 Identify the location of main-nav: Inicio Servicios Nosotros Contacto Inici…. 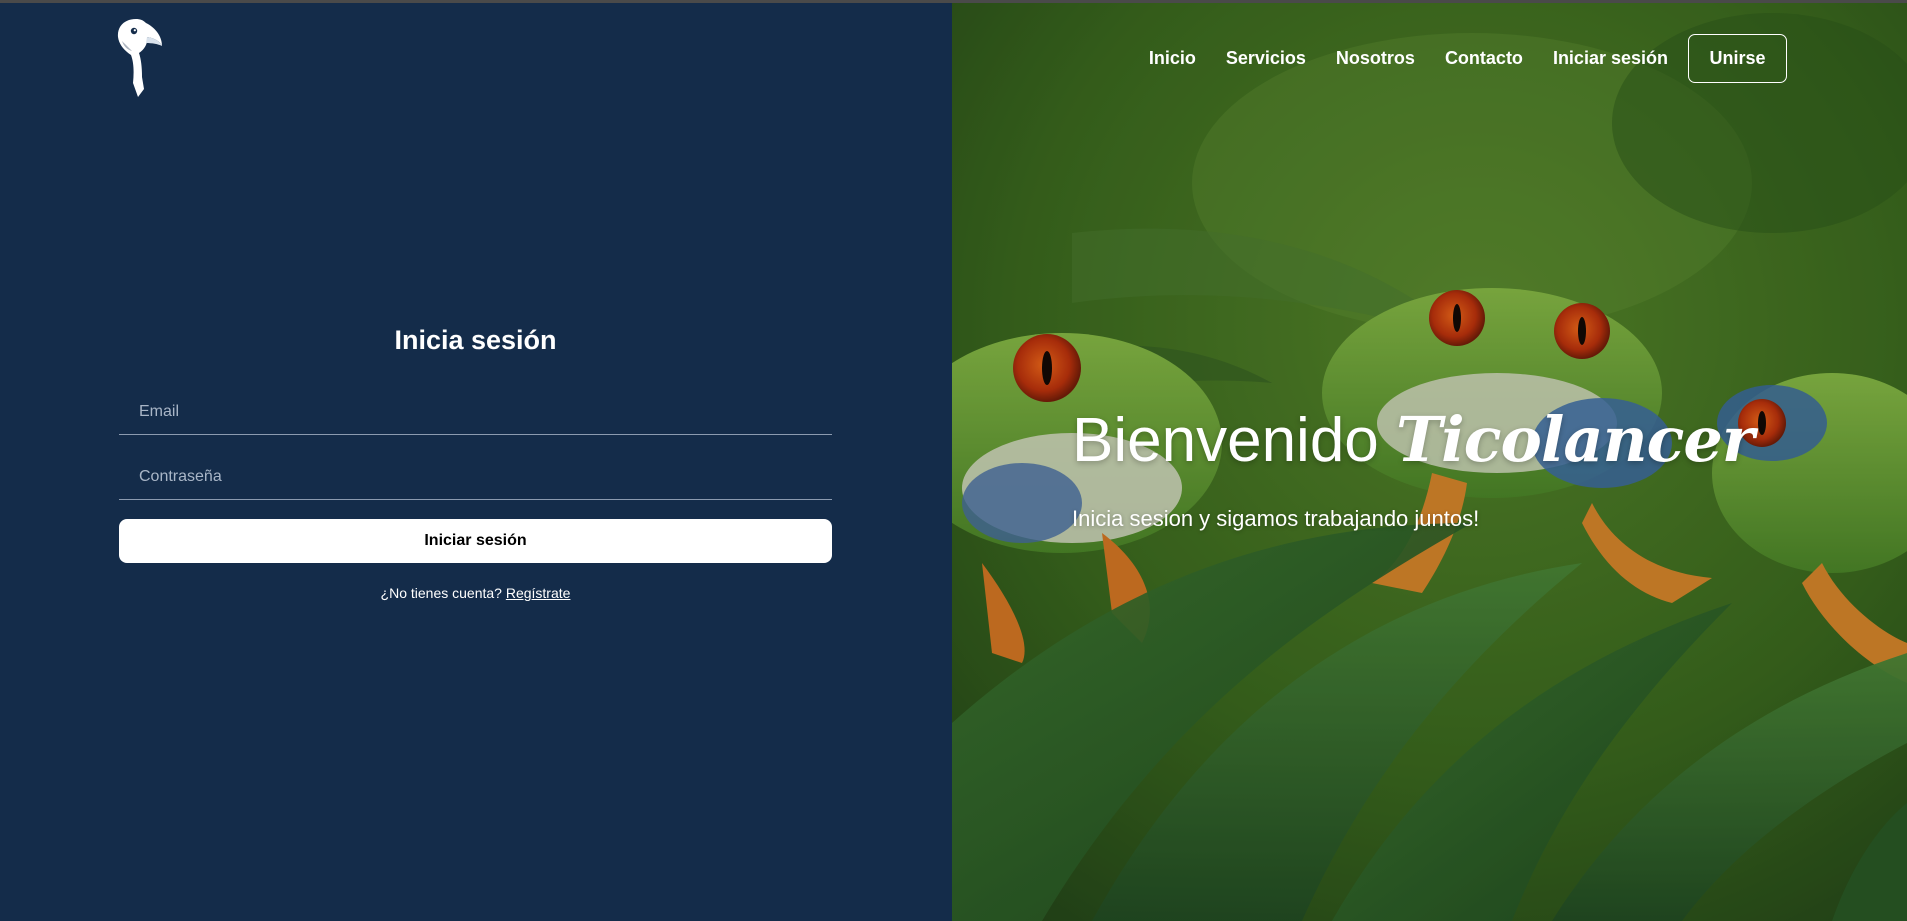
(1468, 58).